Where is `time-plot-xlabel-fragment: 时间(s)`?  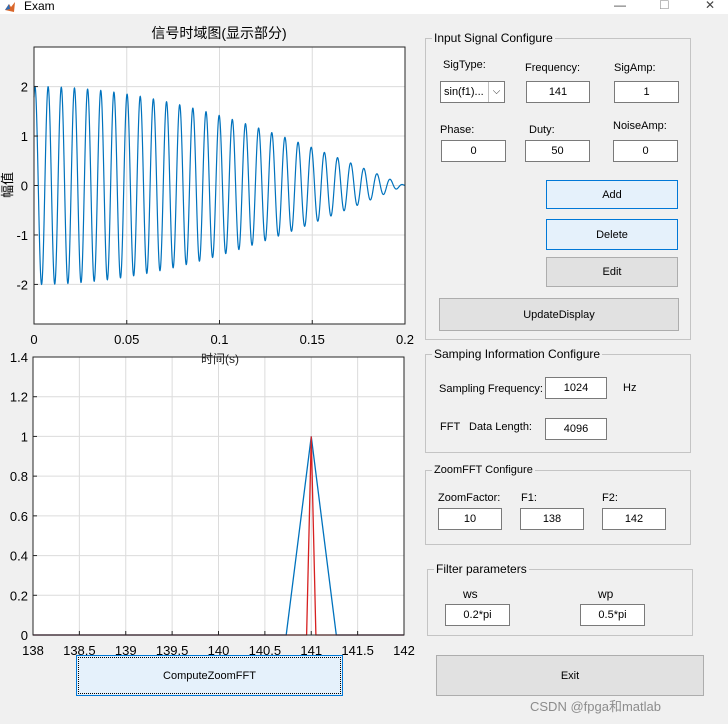 time-plot-xlabel-fragment: 时间(s) is located at coordinates (220, 359).